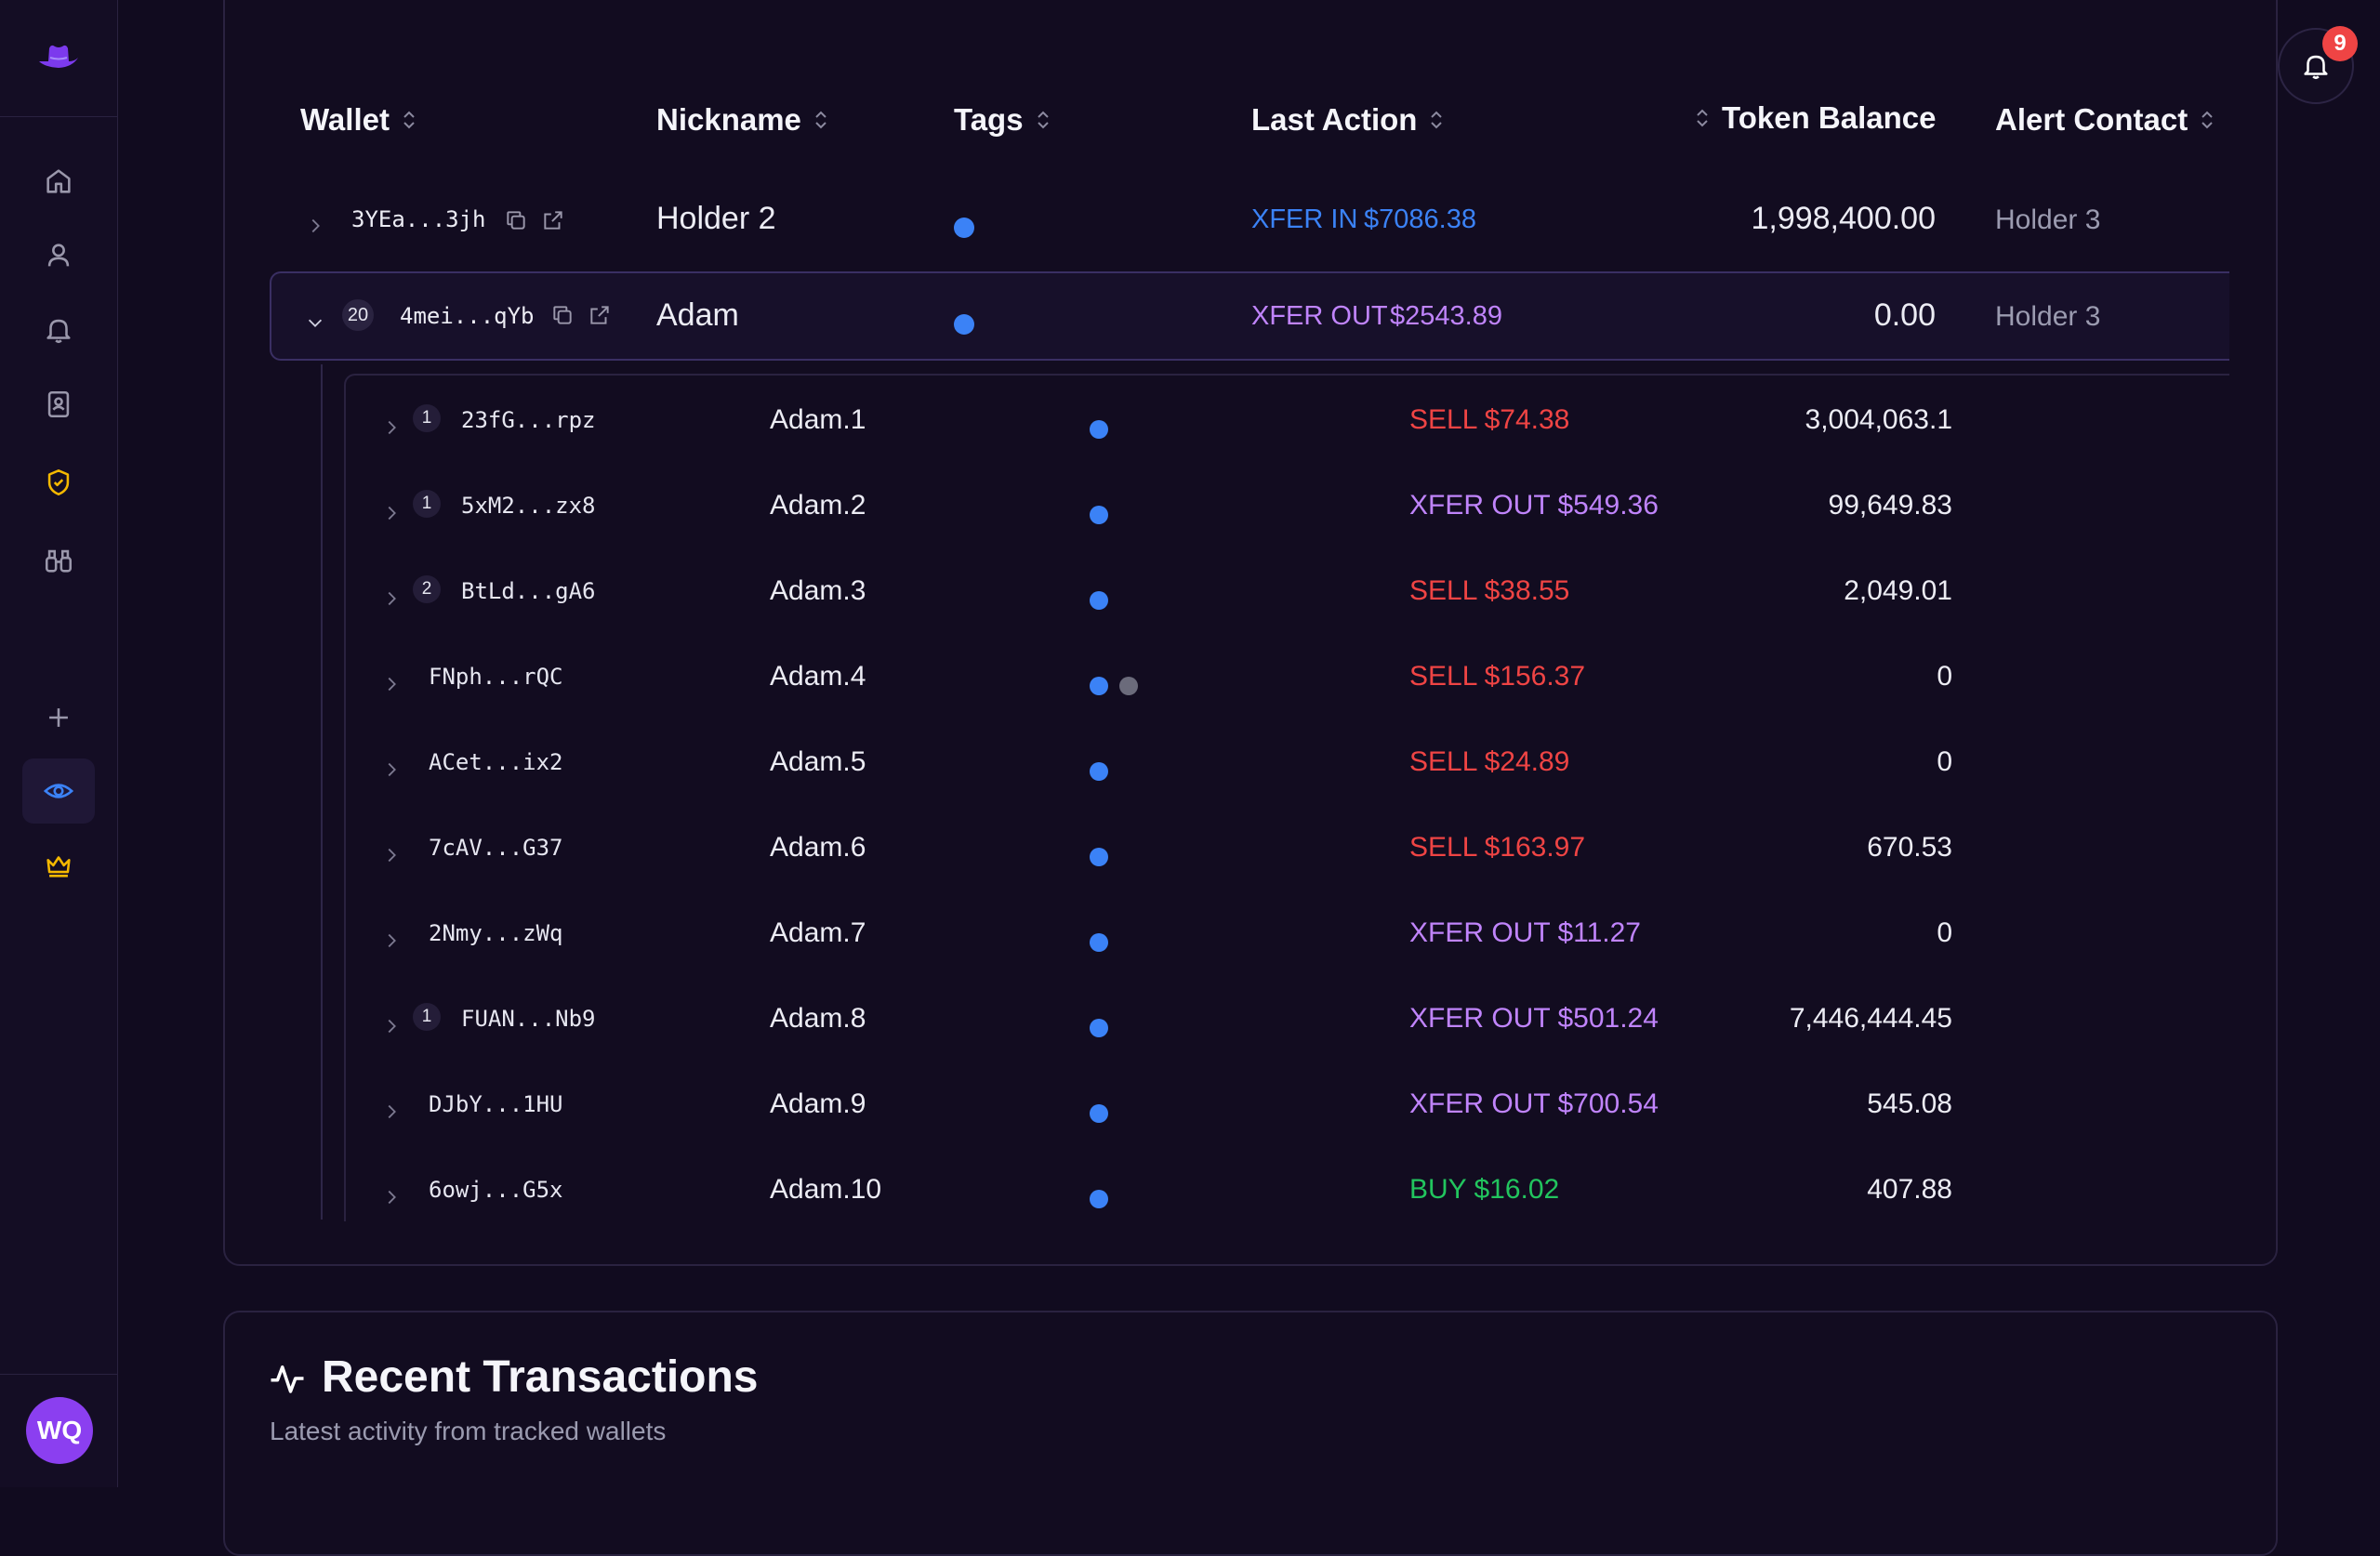 This screenshot has width=2380, height=1556. I want to click on header-nickname: Nickname, so click(742, 120).